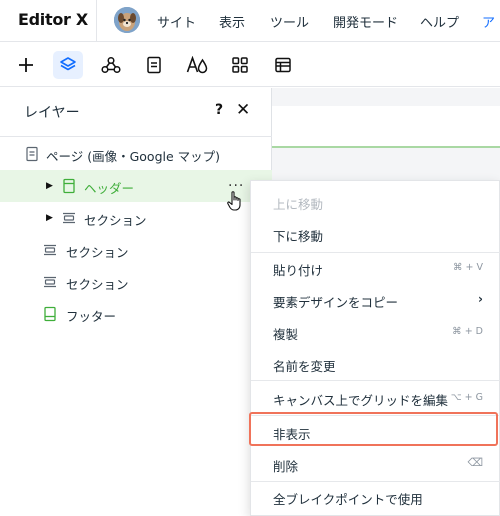 This screenshot has height=516, width=500. Describe the element at coordinates (136, 282) in the screenshot. I see `layer-section-3: セクション` at that location.